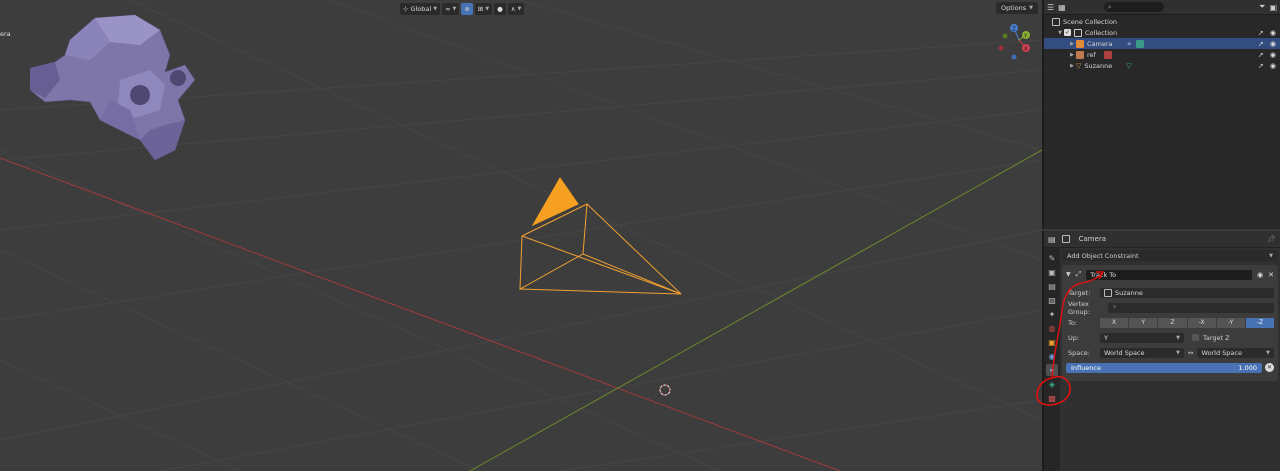 The width and height of the screenshot is (1280, 471). What do you see at coordinates (1162, 43) in the screenshot?
I see `outliner-row-camera: ▶ Camera ⚭ ➚ ◉` at bounding box center [1162, 43].